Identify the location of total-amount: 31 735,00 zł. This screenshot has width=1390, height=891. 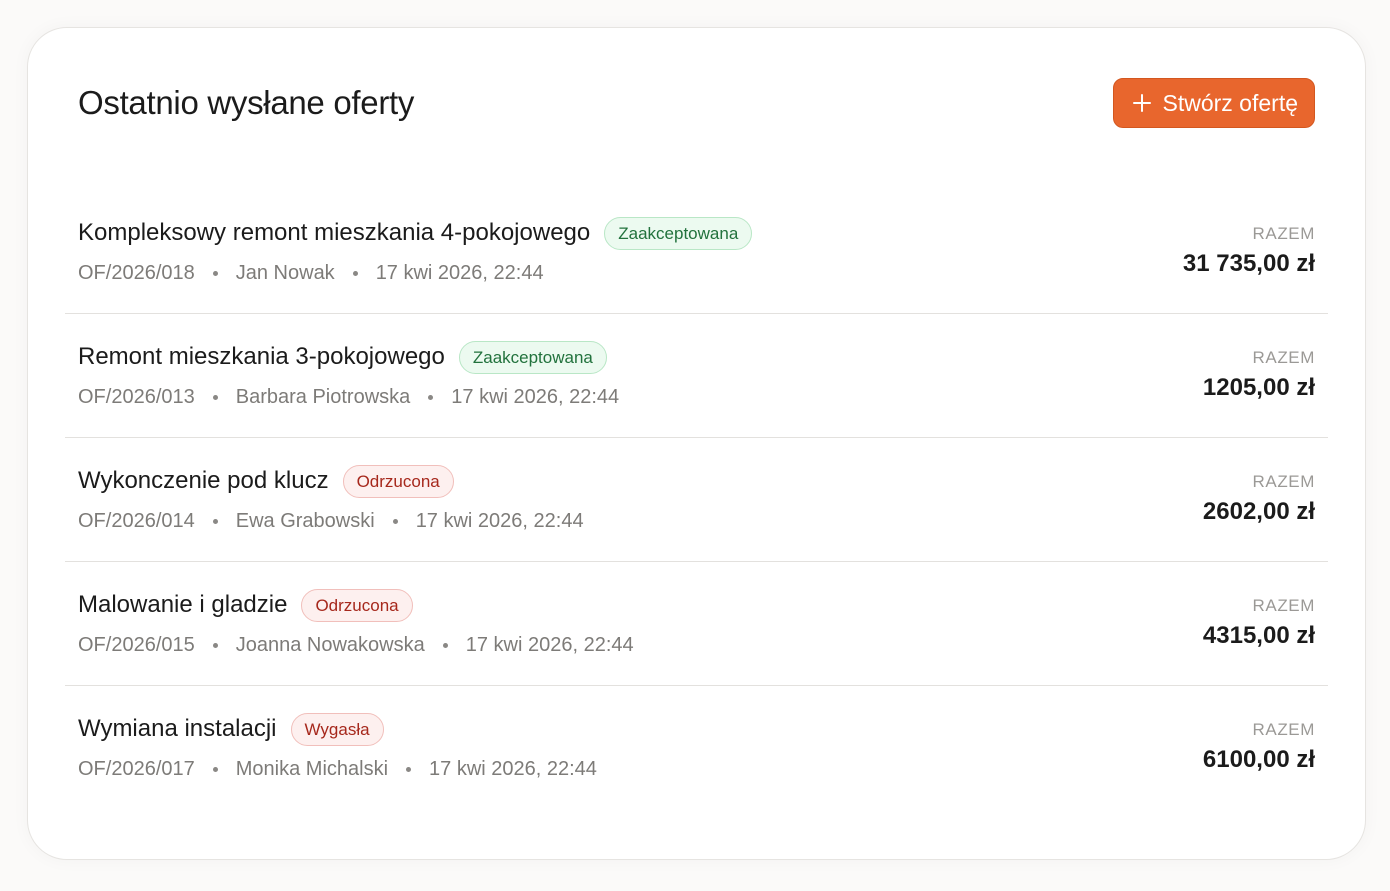
(1248, 263).